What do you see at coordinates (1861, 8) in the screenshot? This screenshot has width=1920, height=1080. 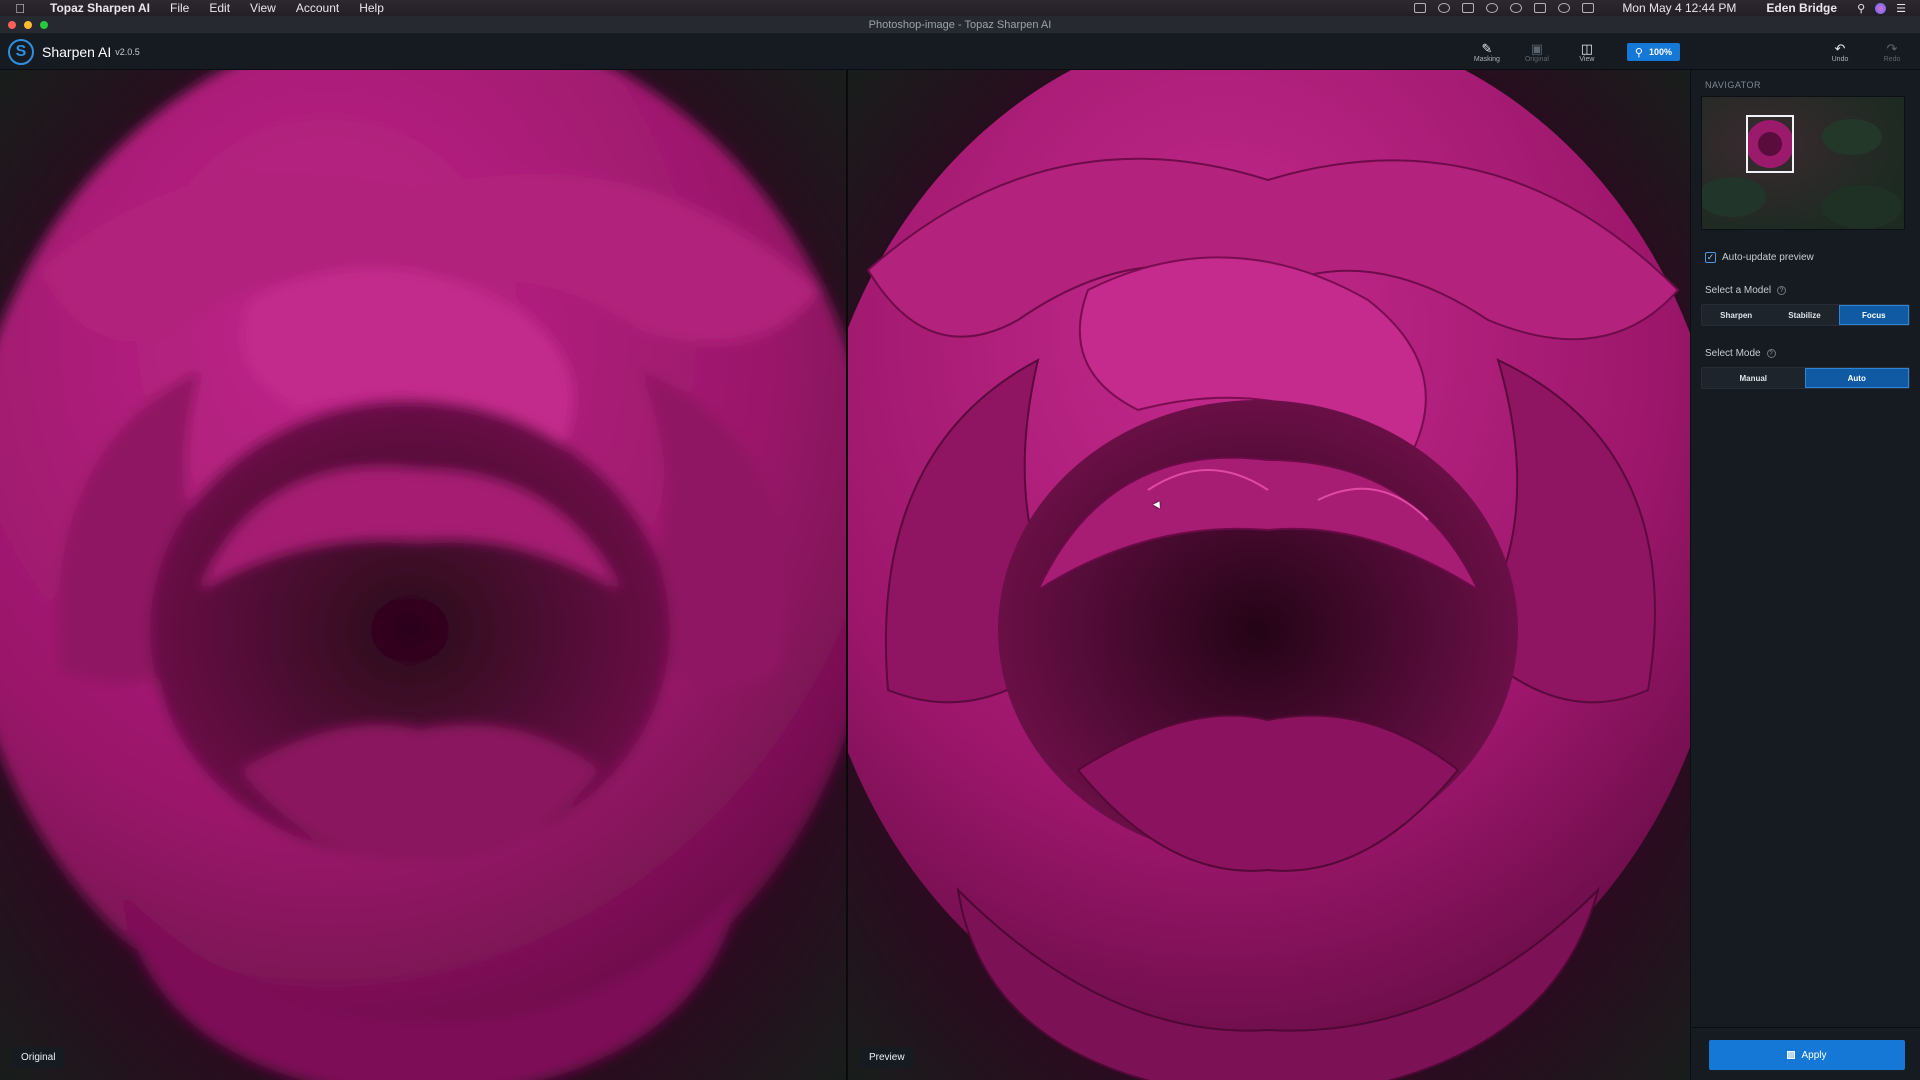 I see `spotlight-icon: ⚲` at bounding box center [1861, 8].